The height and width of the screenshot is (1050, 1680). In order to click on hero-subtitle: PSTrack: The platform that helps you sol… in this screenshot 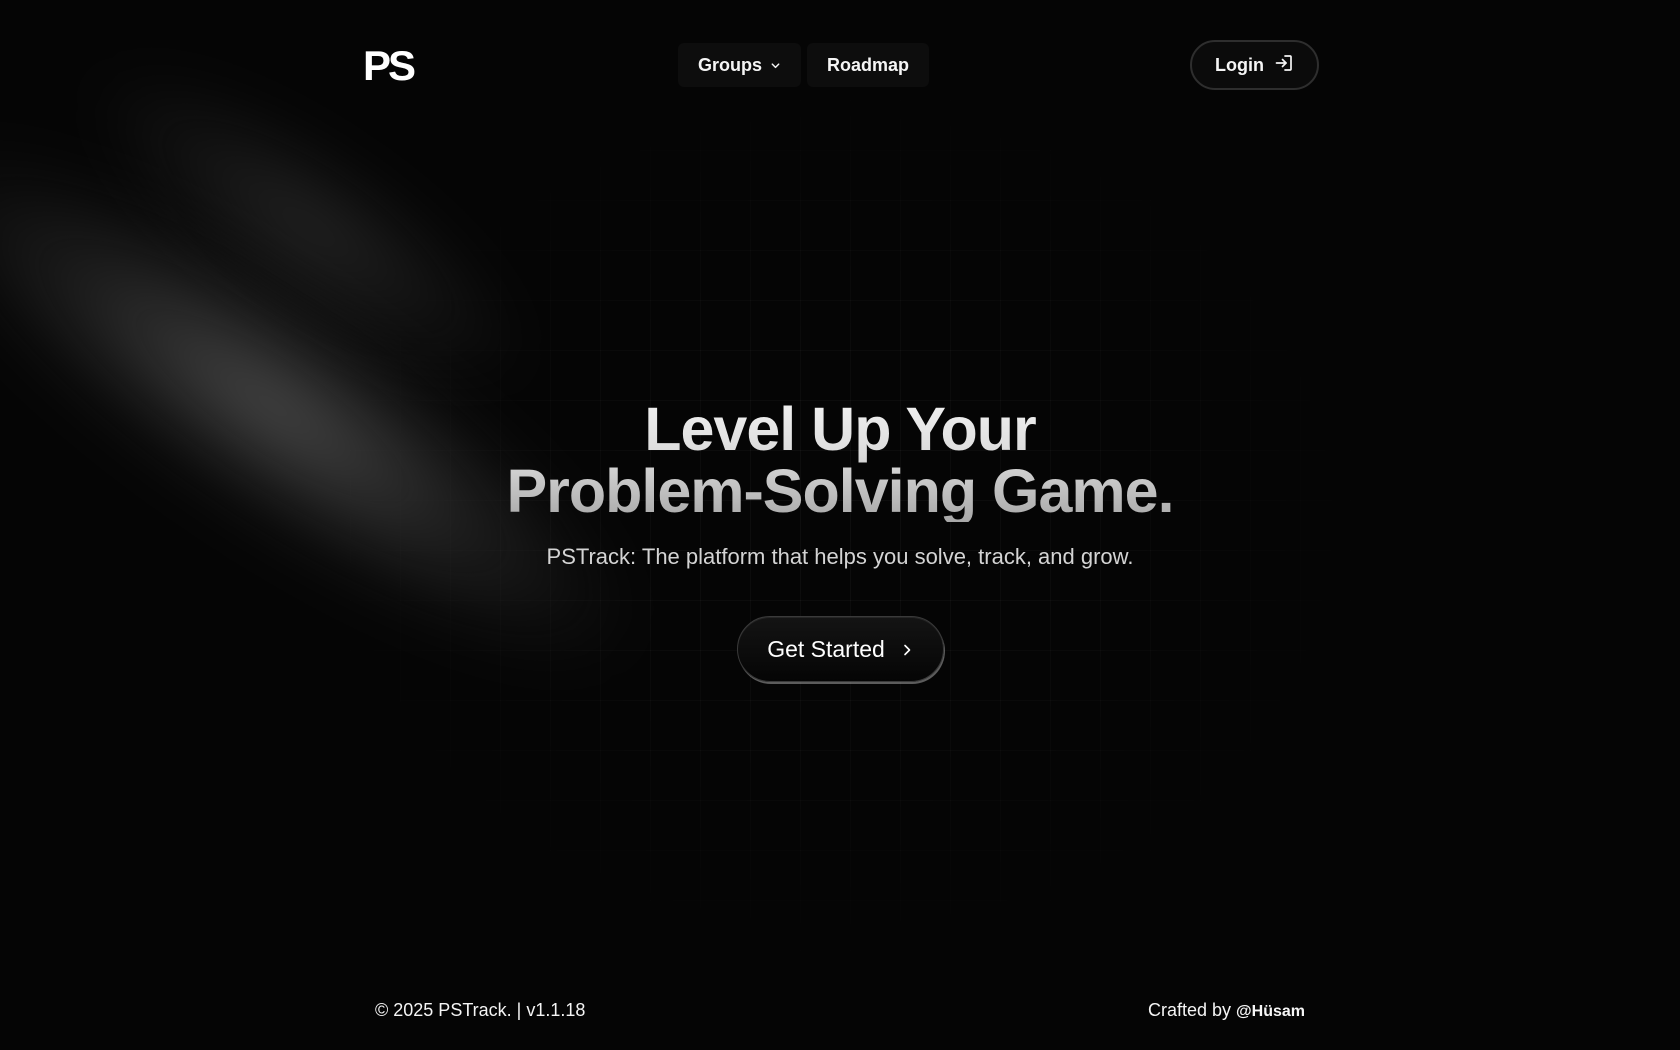, I will do `click(840, 556)`.